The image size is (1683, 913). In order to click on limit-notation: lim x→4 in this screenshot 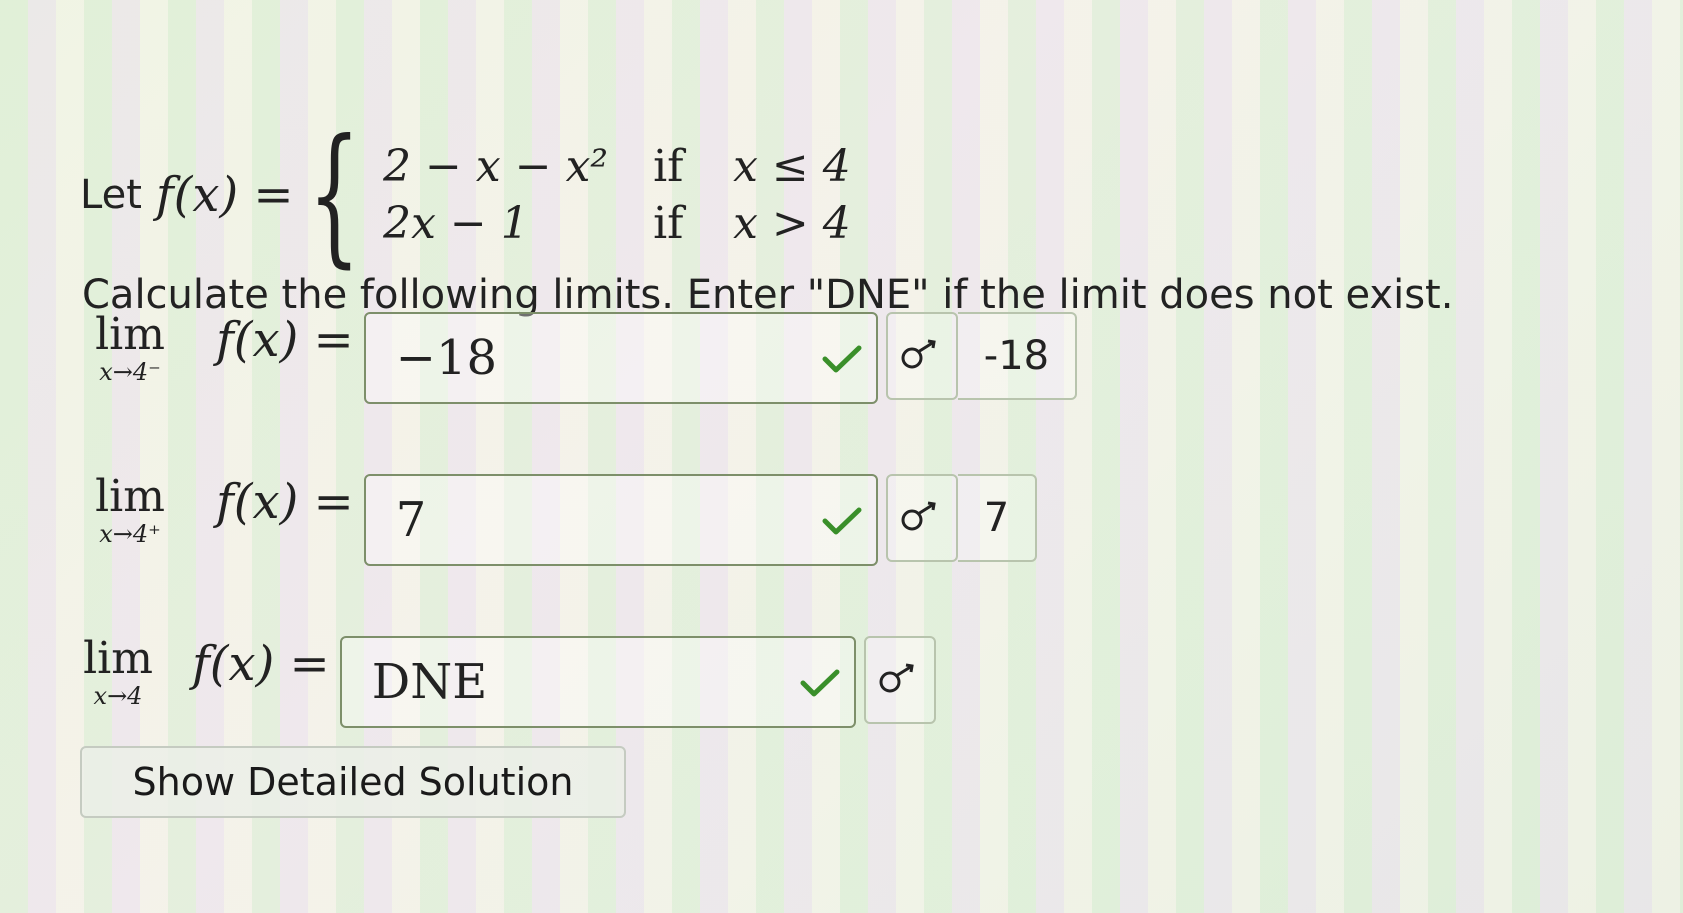, I will do `click(118, 672)`.